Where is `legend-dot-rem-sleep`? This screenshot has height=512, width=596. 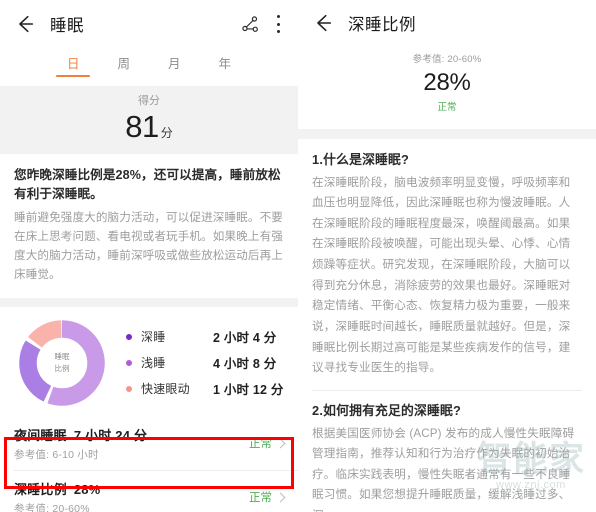 legend-dot-rem-sleep is located at coordinates (129, 388).